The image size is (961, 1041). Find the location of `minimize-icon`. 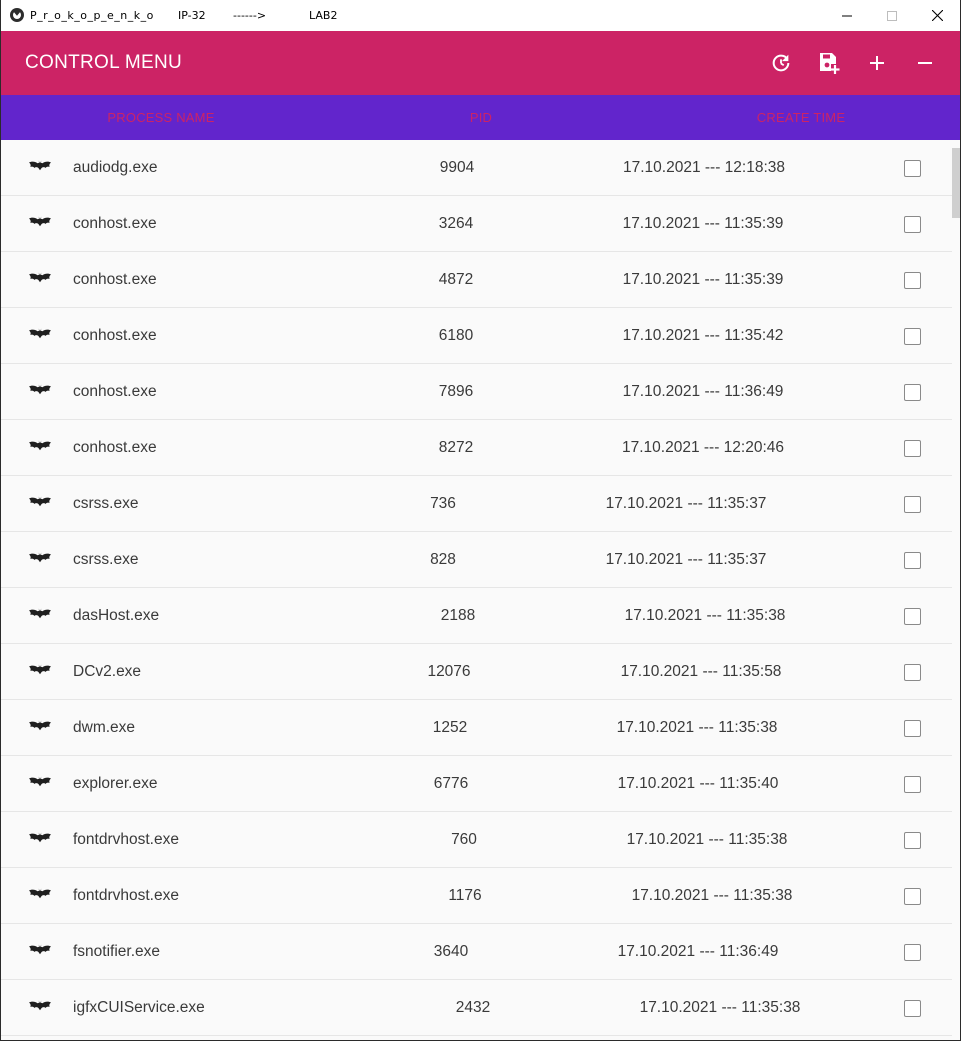

minimize-icon is located at coordinates (847, 15).